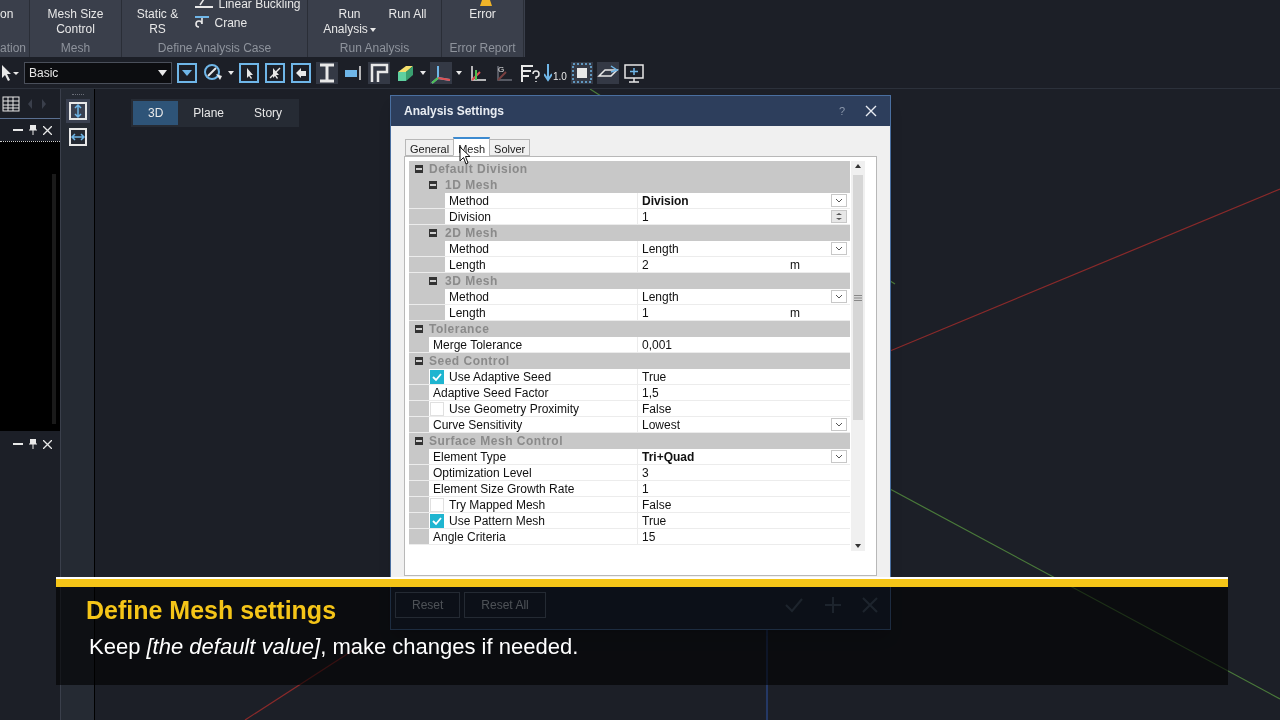  What do you see at coordinates (156, 113) in the screenshot?
I see `view-tab: 3D` at bounding box center [156, 113].